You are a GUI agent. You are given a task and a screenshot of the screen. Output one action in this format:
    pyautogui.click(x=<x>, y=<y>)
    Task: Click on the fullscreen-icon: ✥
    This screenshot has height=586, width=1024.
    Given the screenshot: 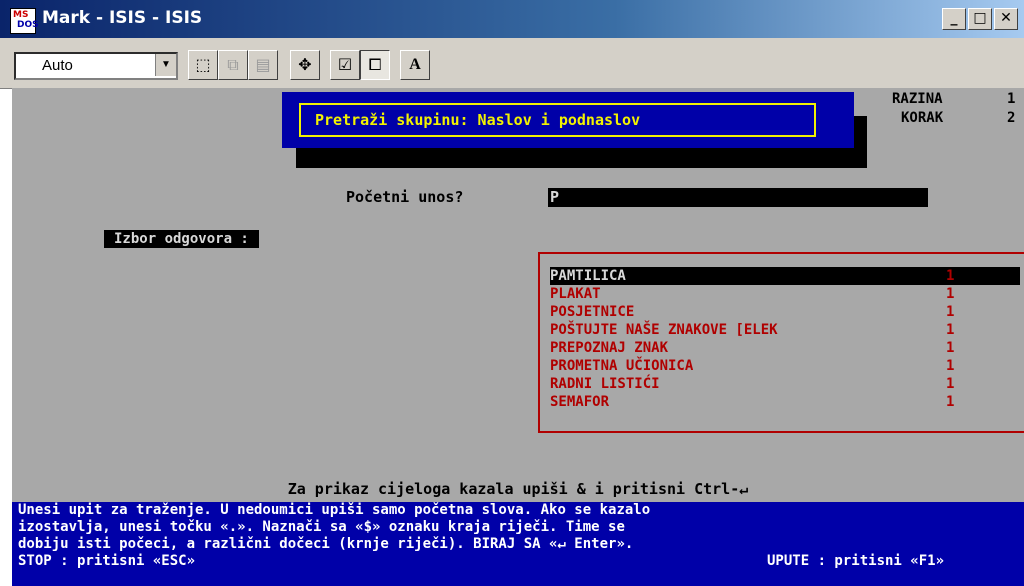 What is the action you would take?
    pyautogui.click(x=305, y=65)
    